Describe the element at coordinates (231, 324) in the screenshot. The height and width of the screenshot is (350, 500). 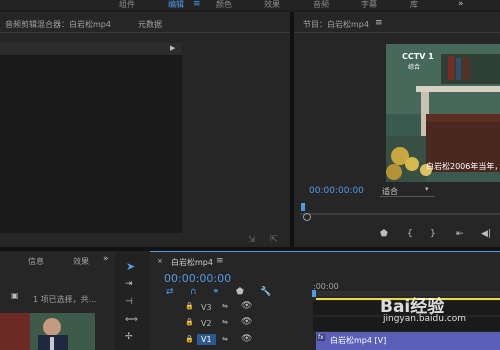
I see `track-header-v2: 🔒 V2 ⇋ 👁` at that location.